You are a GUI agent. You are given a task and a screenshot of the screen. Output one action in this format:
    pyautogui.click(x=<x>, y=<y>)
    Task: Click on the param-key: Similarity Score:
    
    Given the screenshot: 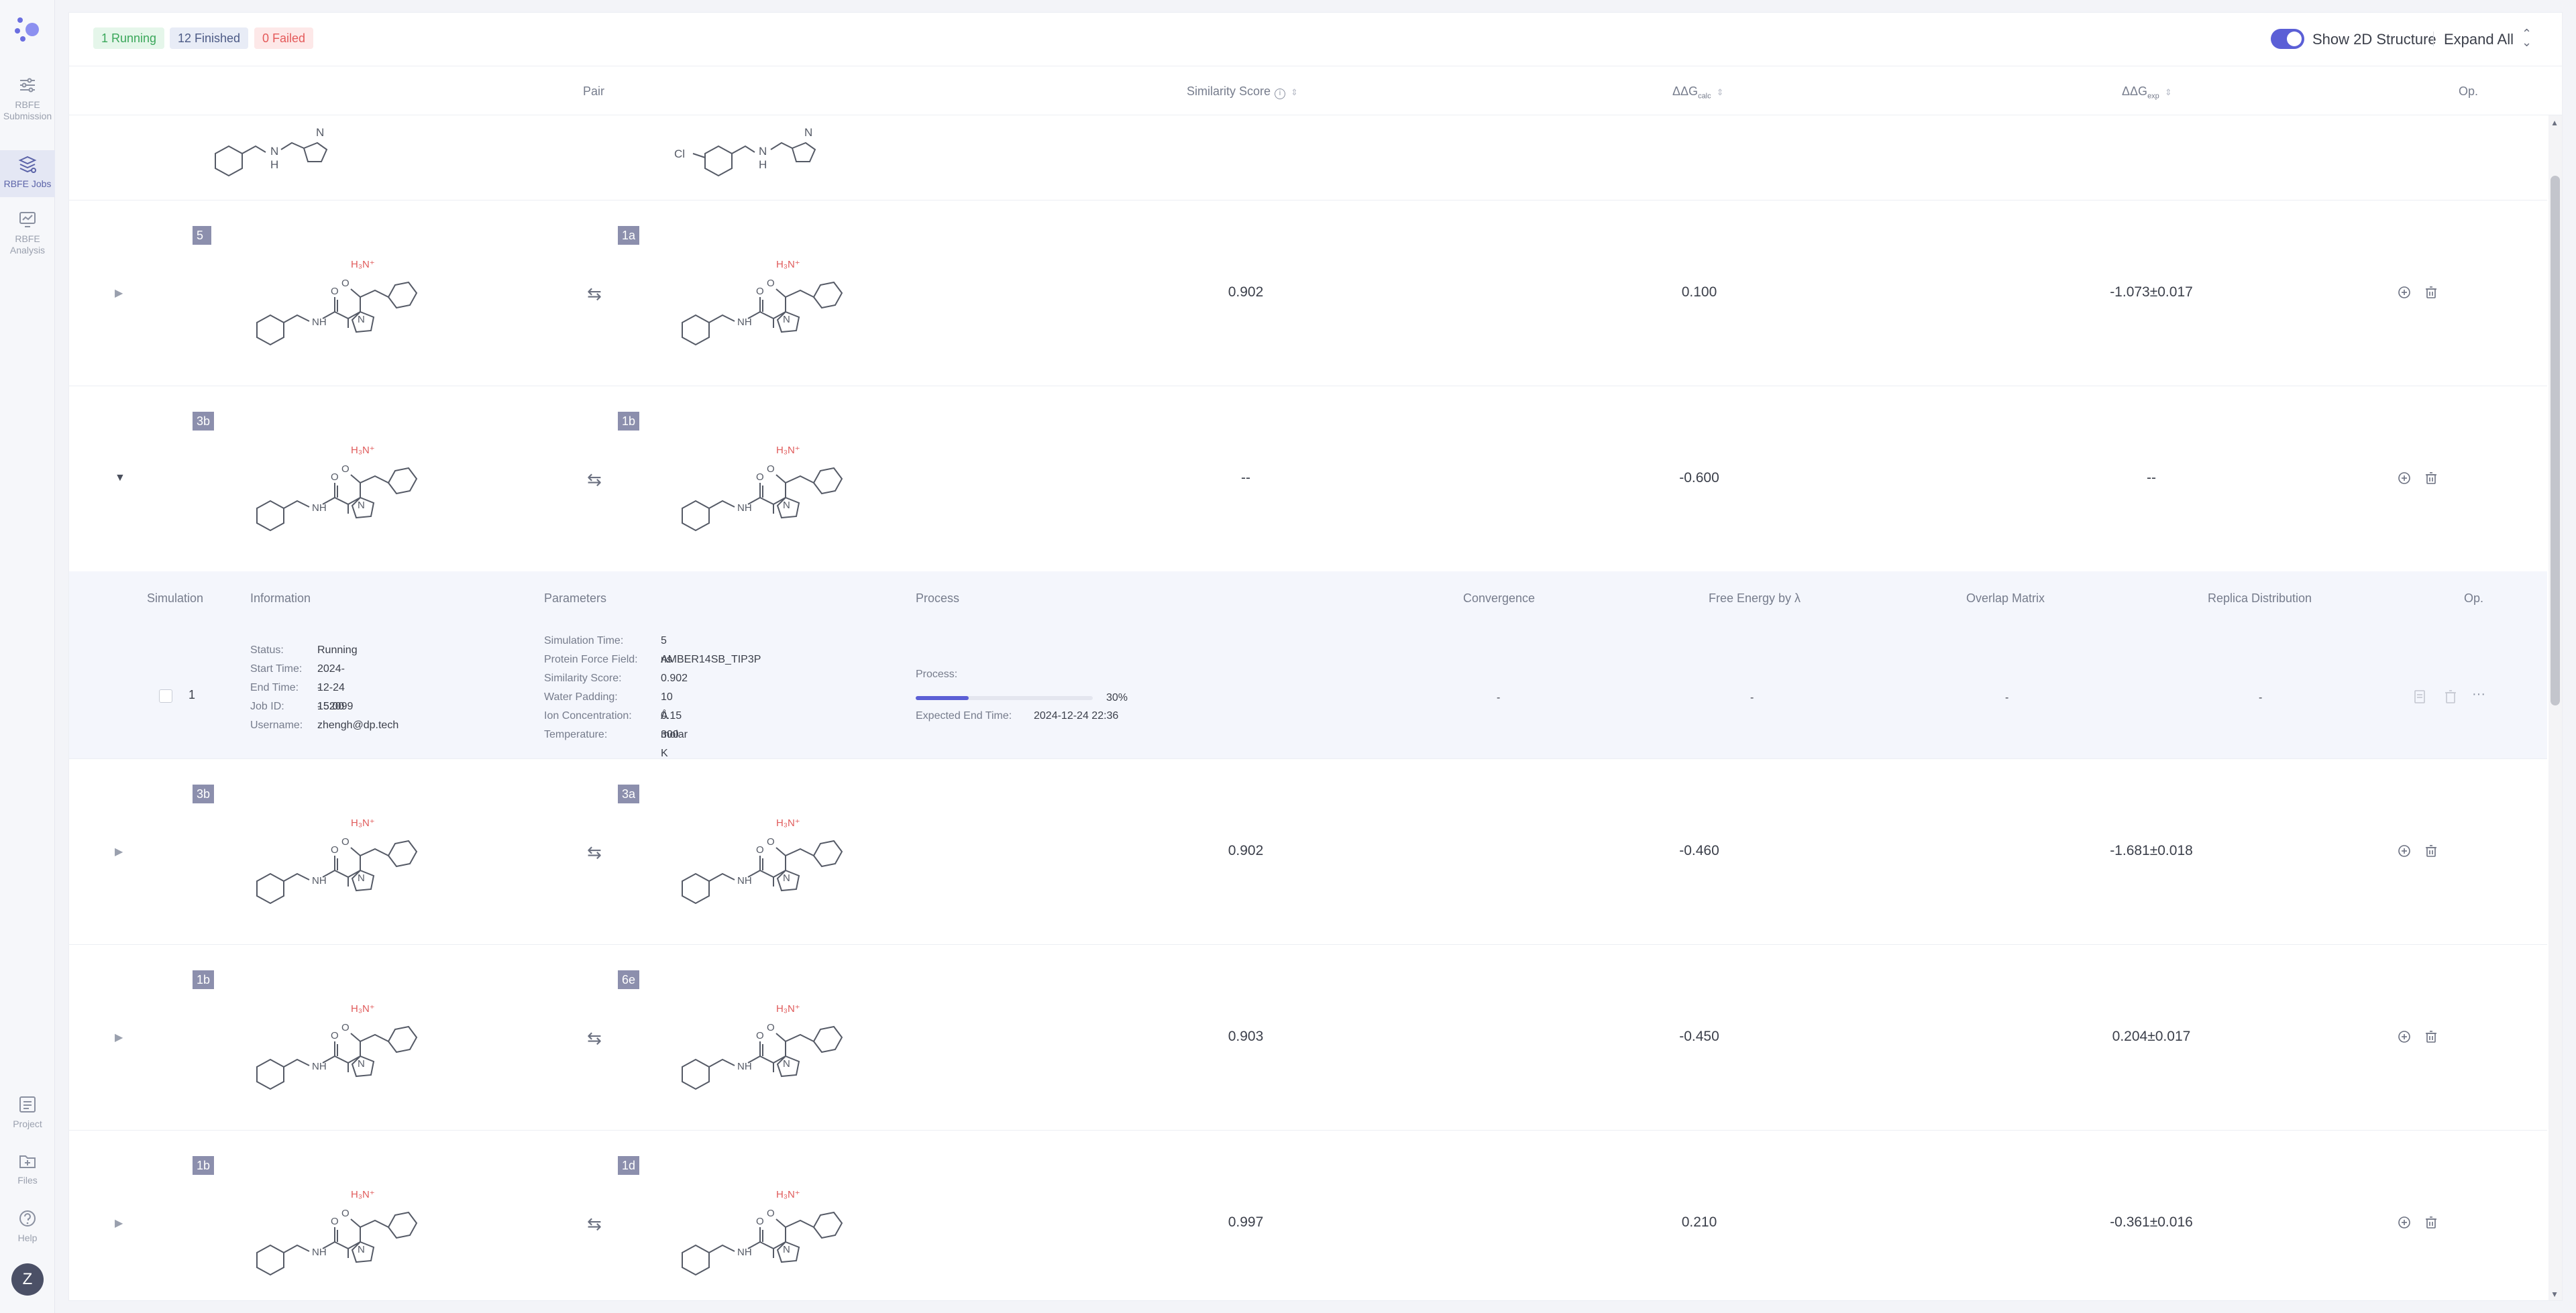 What is the action you would take?
    pyautogui.click(x=583, y=678)
    